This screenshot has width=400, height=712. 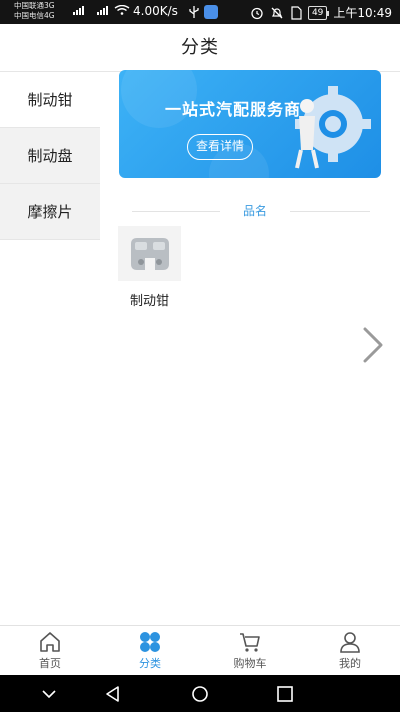 I want to click on back-icon, so click(x=113, y=694).